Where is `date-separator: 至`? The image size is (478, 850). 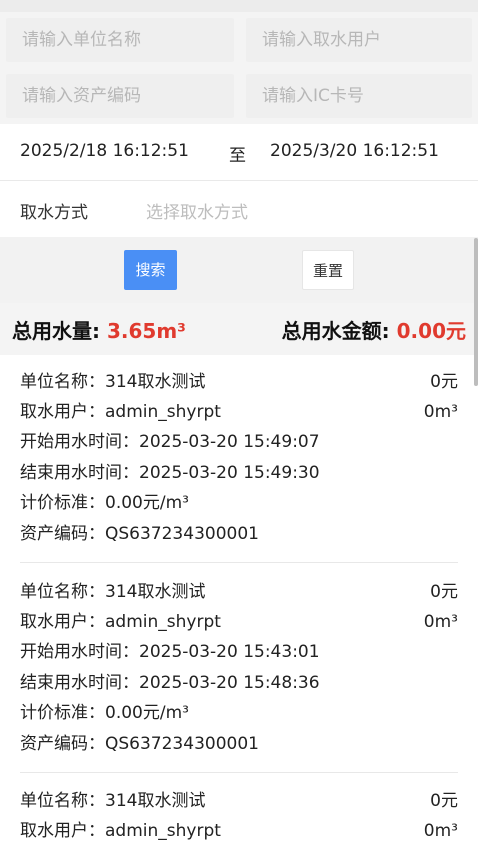
date-separator: 至 is located at coordinates (237, 156).